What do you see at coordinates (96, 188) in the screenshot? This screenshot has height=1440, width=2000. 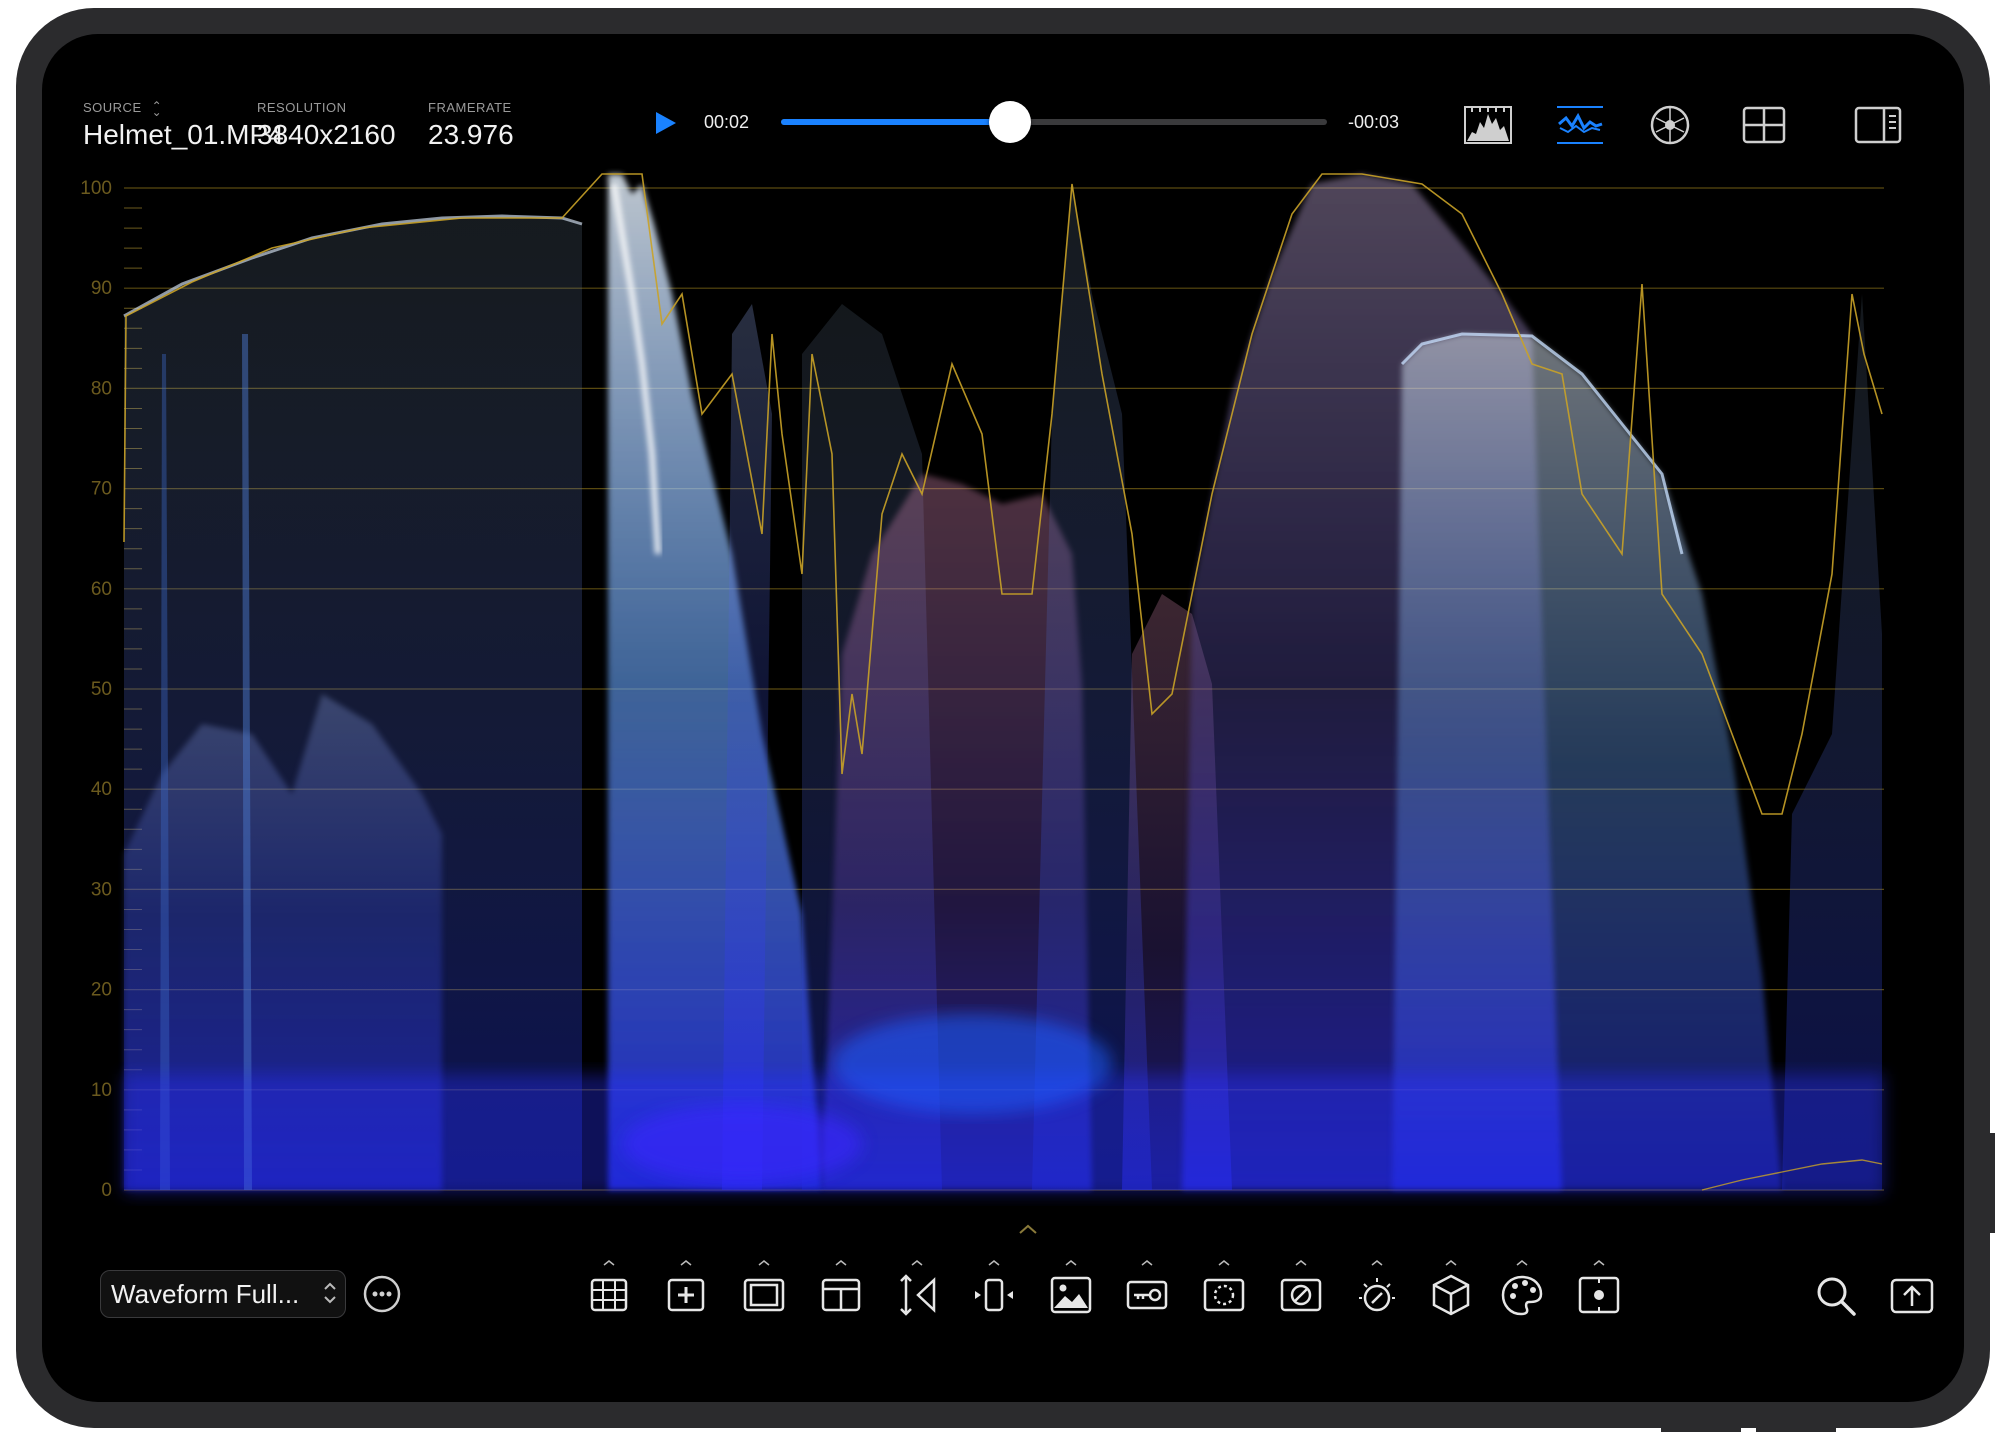 I see `y-tick-label: 100` at bounding box center [96, 188].